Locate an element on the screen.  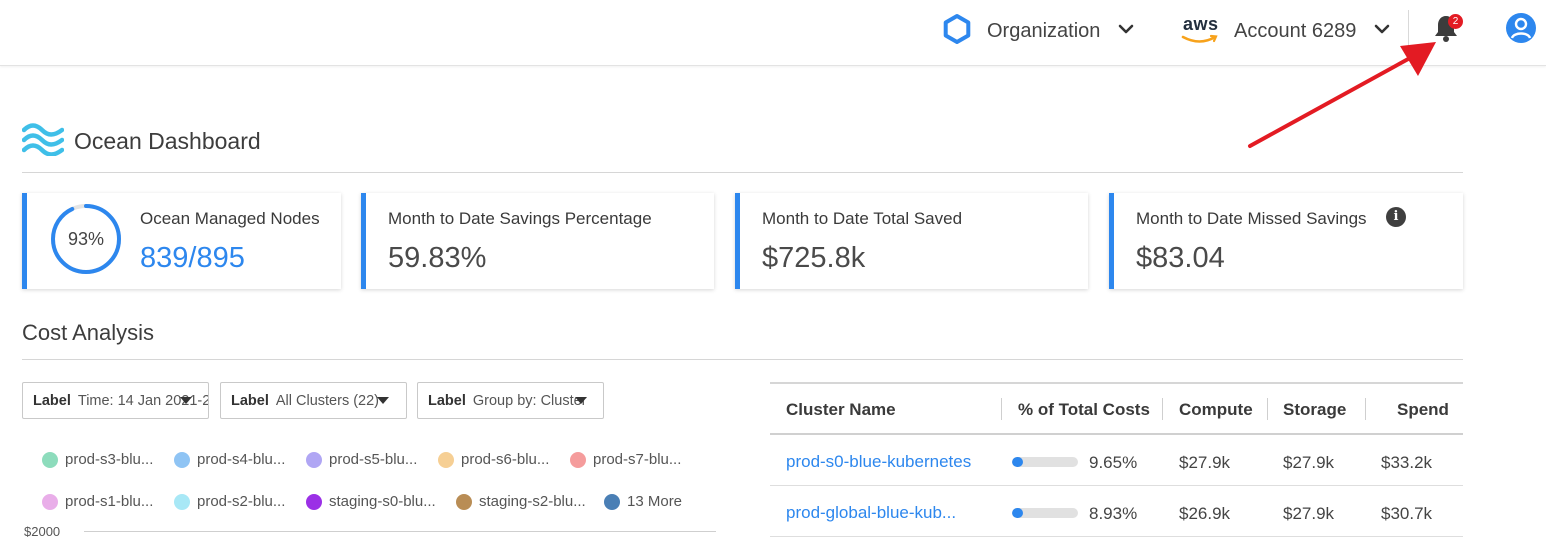
legend-label: 13 More is located at coordinates (655, 501).